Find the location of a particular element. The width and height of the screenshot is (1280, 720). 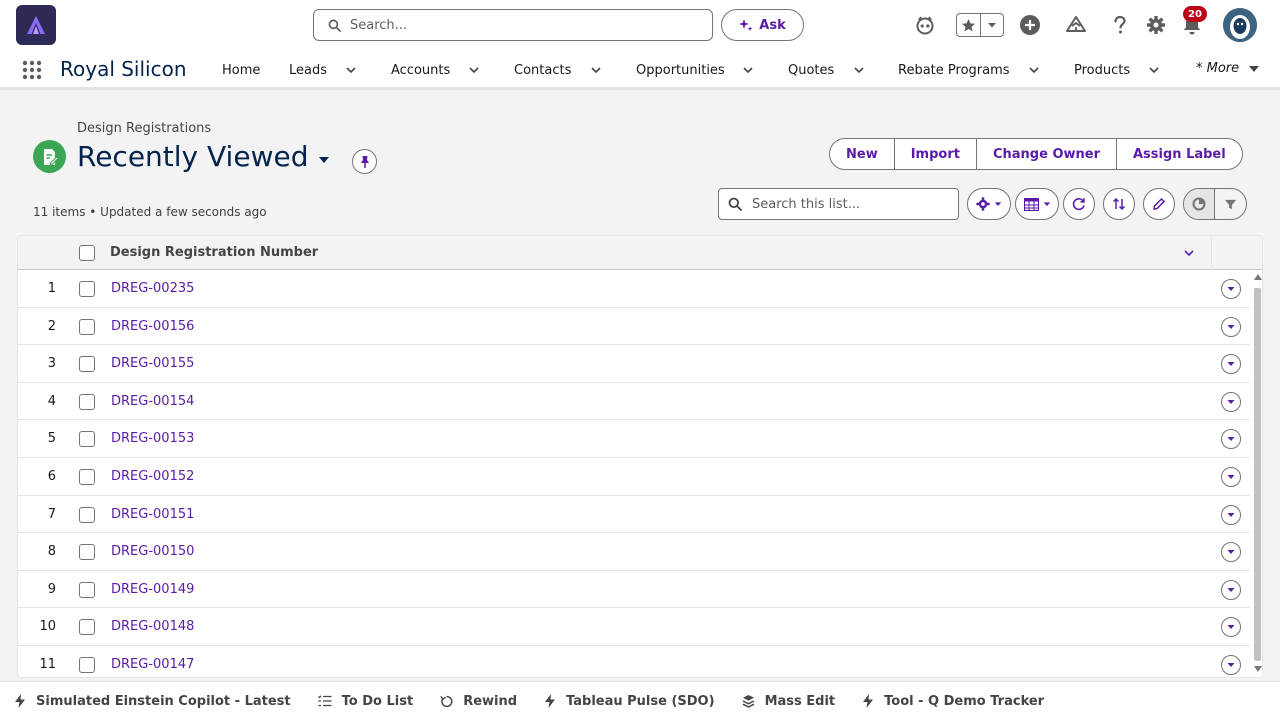

utility-item-q-demo-tracker: Tool - Q Demo Tracker is located at coordinates (953, 701).